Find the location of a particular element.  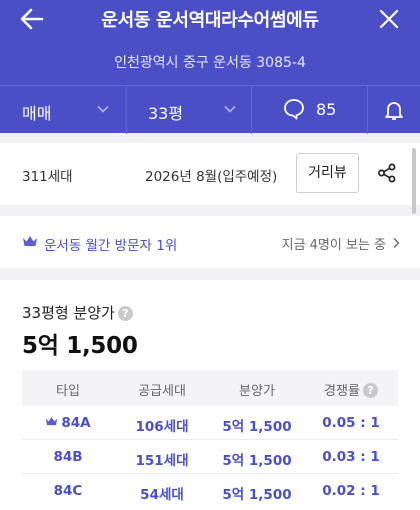

table-row: 84A 106세대 5억 1,500 0.05 : 1 is located at coordinates (210, 423).